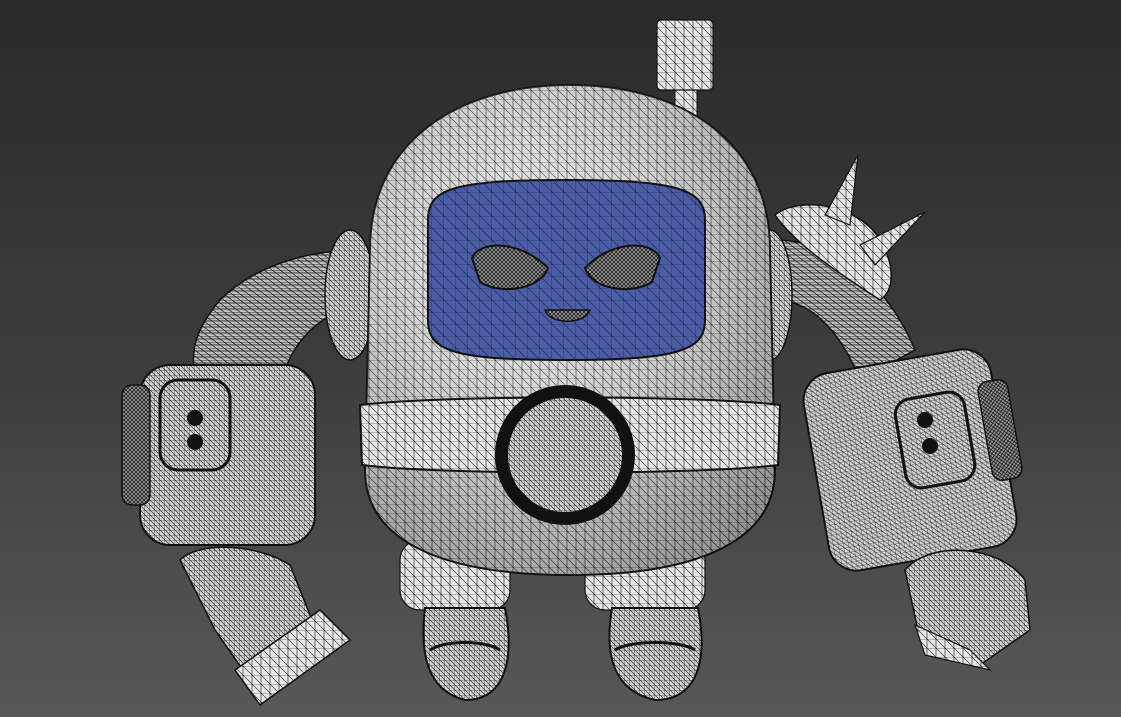 The image size is (1121, 717). Describe the element at coordinates (565, 455) in the screenshot. I see `chest-emblem` at that location.